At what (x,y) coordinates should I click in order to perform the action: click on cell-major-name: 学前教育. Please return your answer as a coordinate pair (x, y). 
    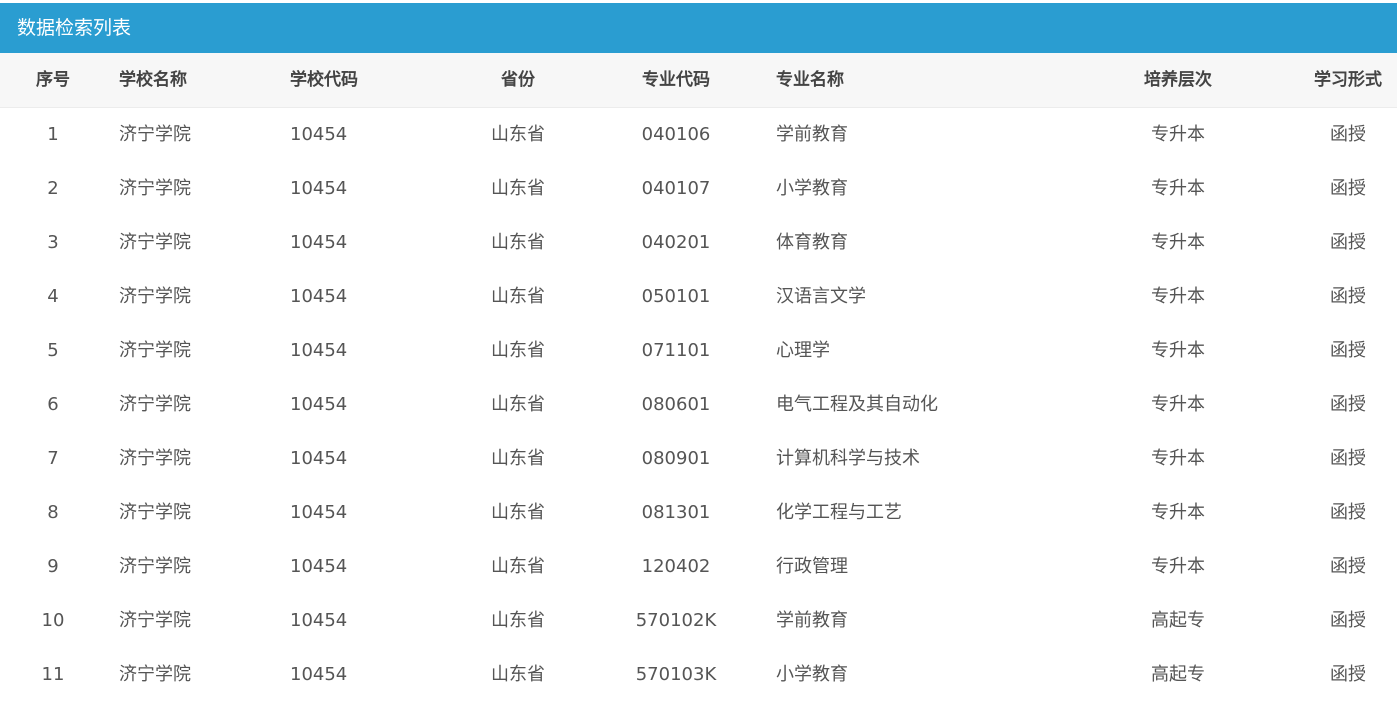
    Looking at the image, I should click on (812, 134).